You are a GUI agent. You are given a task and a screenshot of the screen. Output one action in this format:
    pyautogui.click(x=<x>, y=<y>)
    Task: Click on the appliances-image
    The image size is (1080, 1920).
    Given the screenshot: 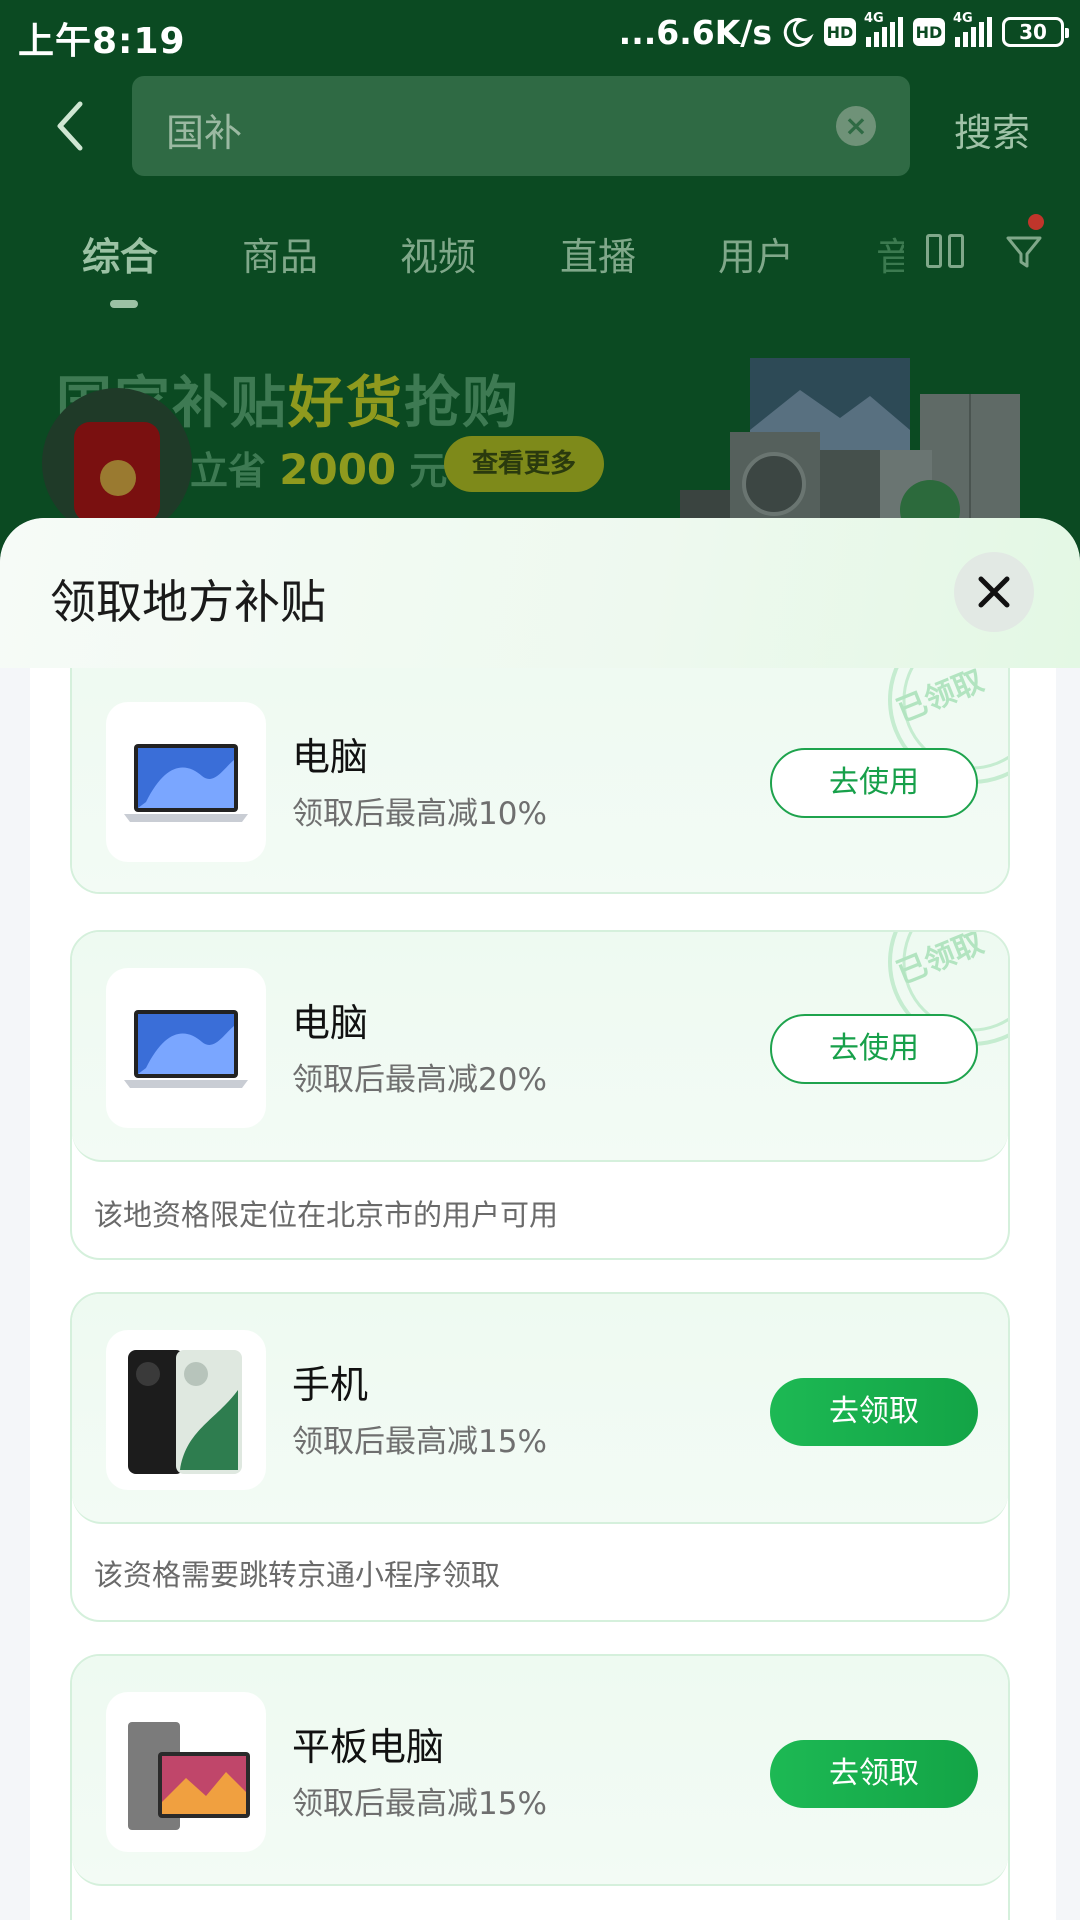 What is the action you would take?
    pyautogui.click(x=850, y=444)
    